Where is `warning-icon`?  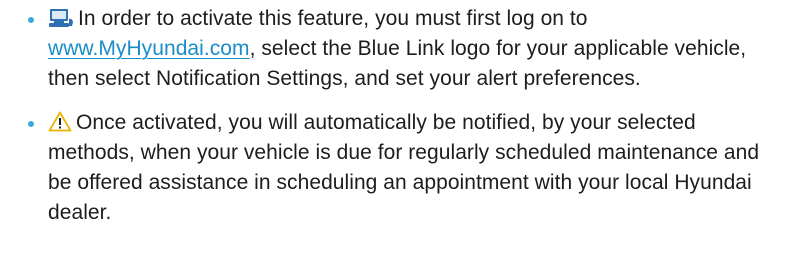 warning-icon is located at coordinates (60, 121).